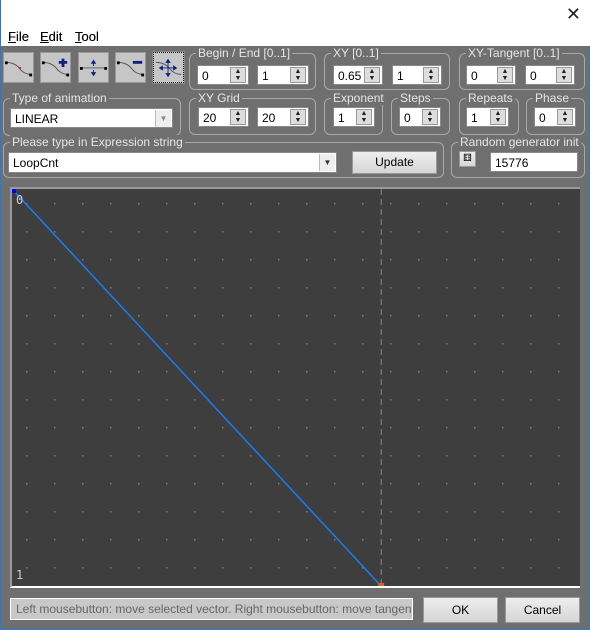 This screenshot has height=630, width=590. I want to click on menu-edit: Edit Edit, so click(51, 36).